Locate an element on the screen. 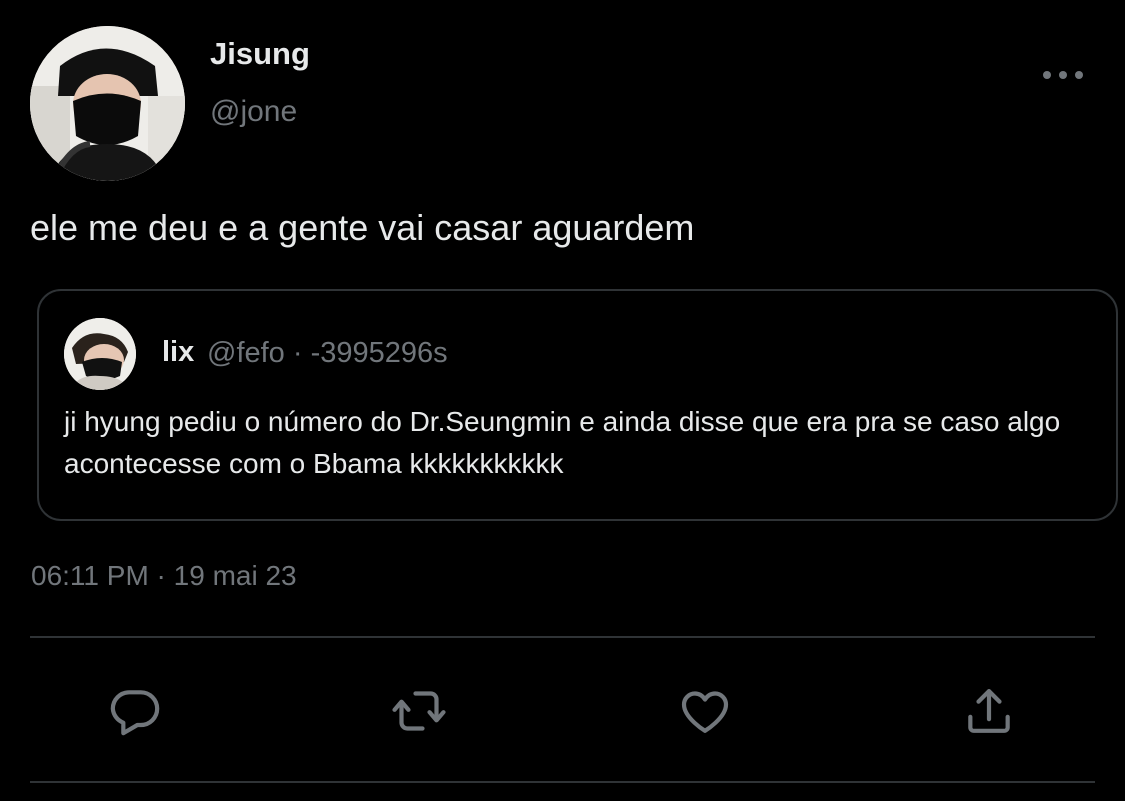  retweet-icon is located at coordinates (419, 711).